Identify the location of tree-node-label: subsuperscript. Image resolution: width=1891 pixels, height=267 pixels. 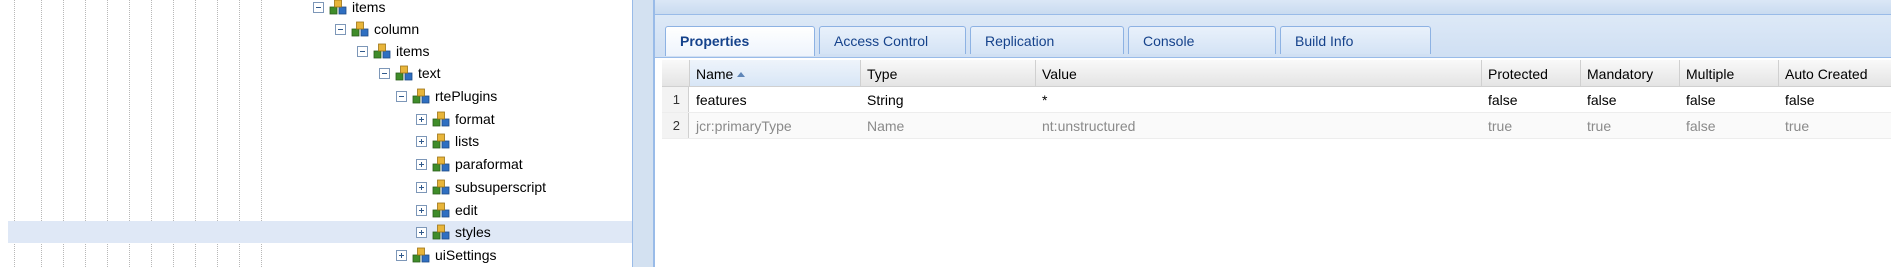
(500, 187).